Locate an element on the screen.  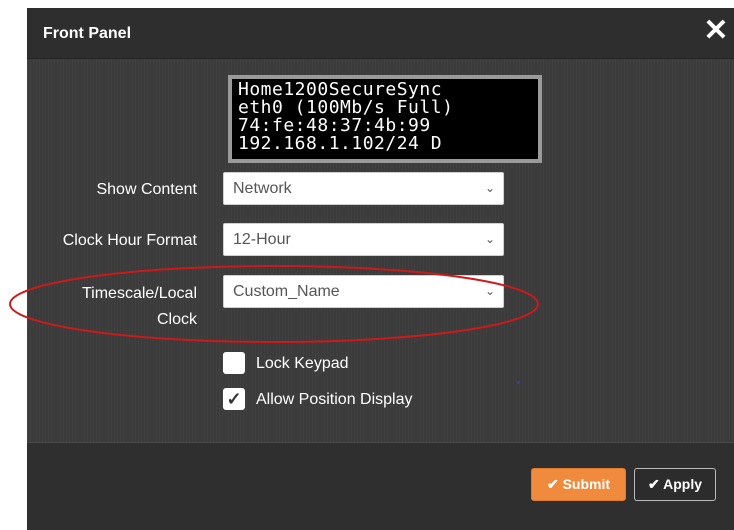
apply-button: ✔ Apply is located at coordinates (675, 484).